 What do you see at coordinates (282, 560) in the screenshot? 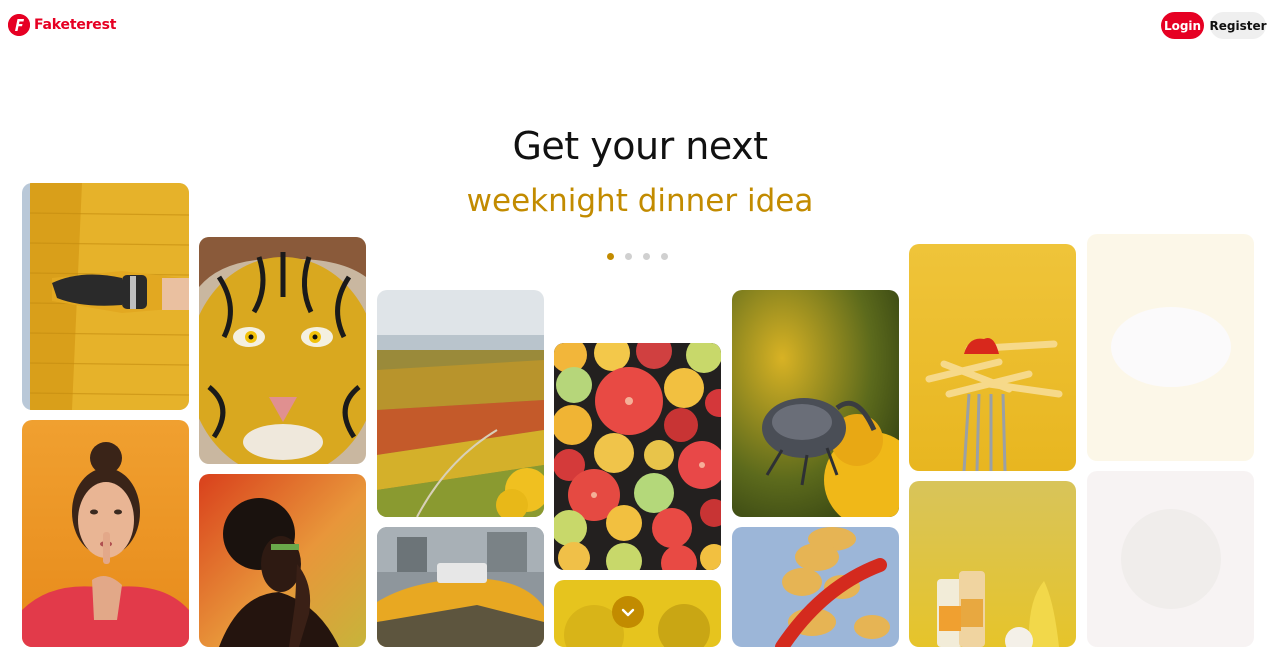
I see `pin-woman-silhouette-orange` at bounding box center [282, 560].